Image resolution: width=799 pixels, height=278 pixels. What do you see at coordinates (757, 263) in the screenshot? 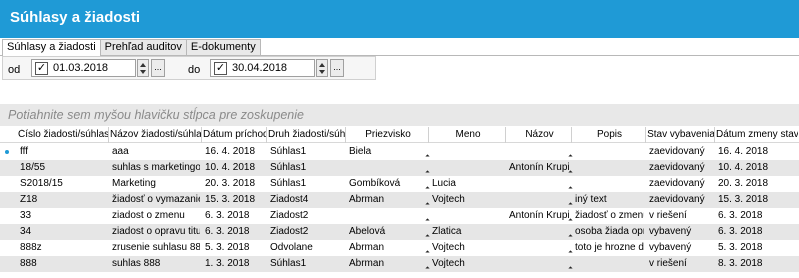
I see `table-cell: 8. 3. 2018` at bounding box center [757, 263].